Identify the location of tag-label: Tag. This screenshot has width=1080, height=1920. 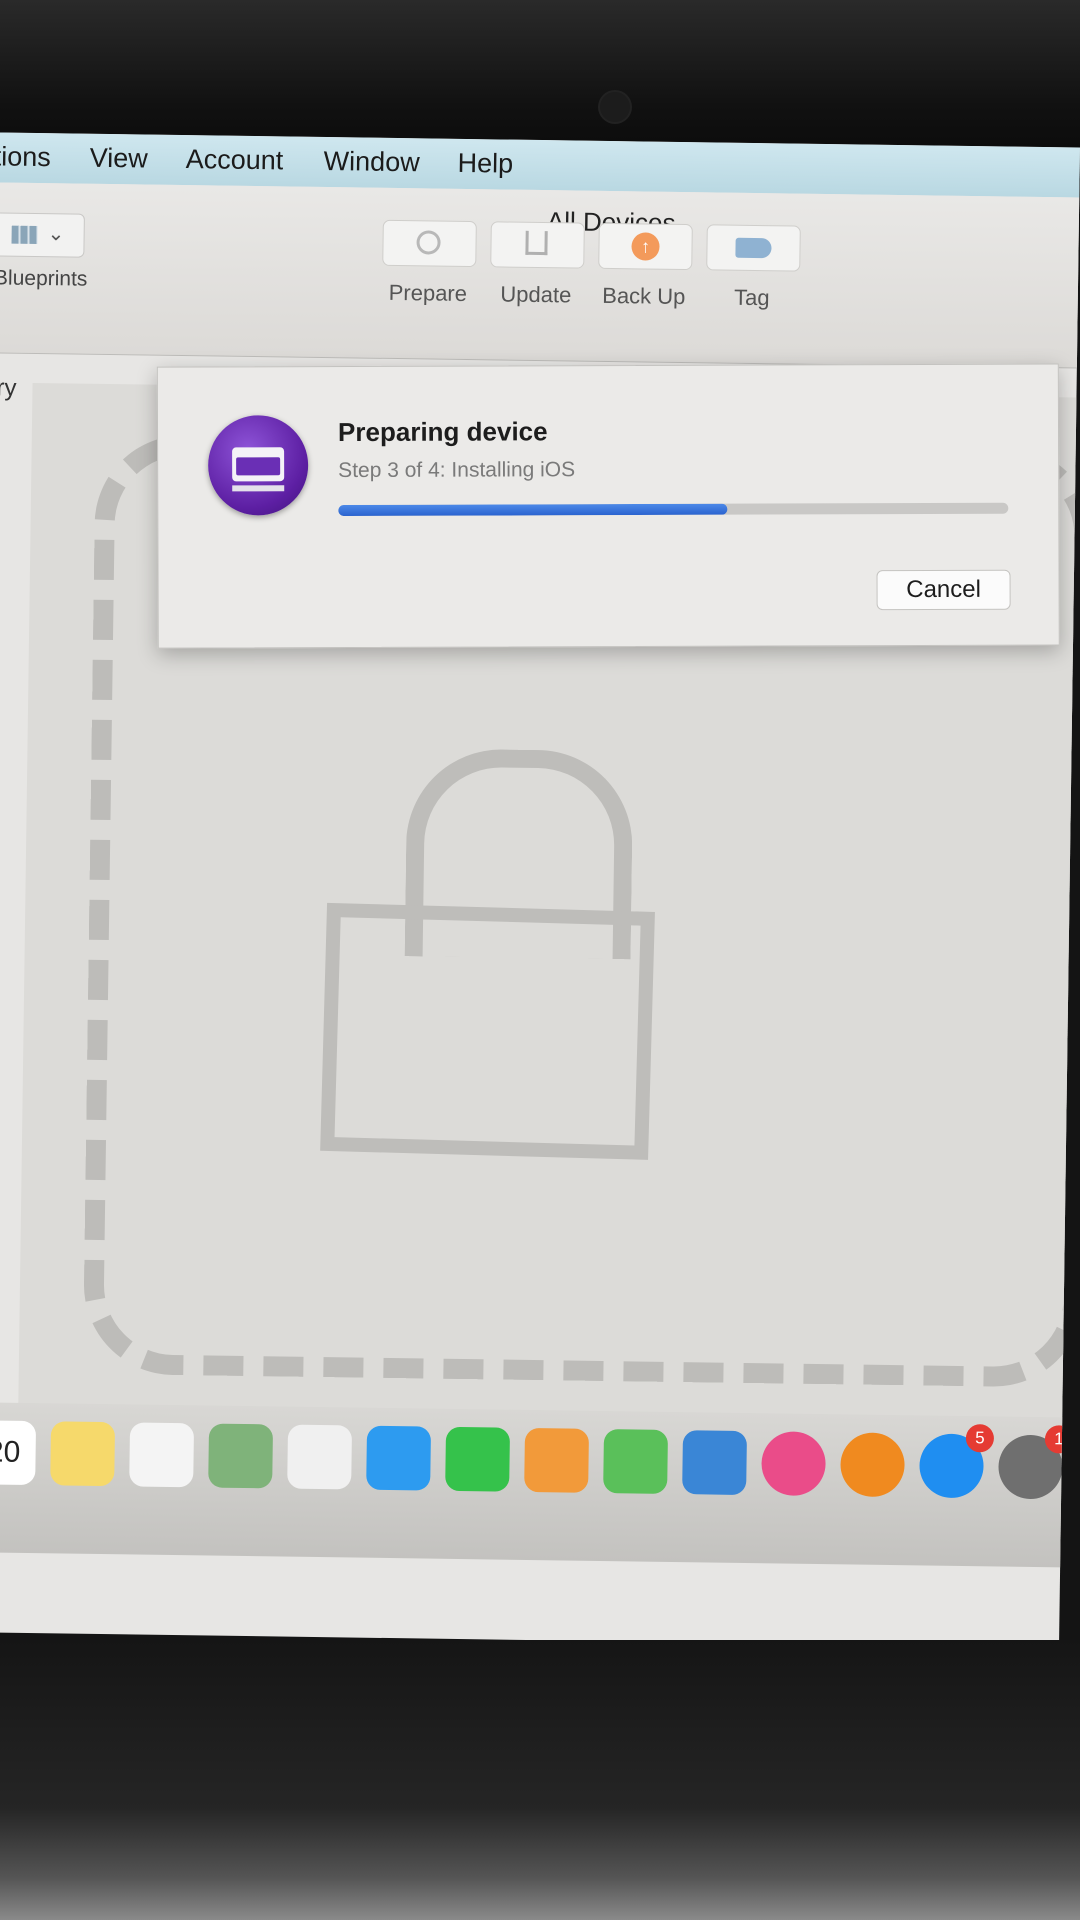
(751, 297).